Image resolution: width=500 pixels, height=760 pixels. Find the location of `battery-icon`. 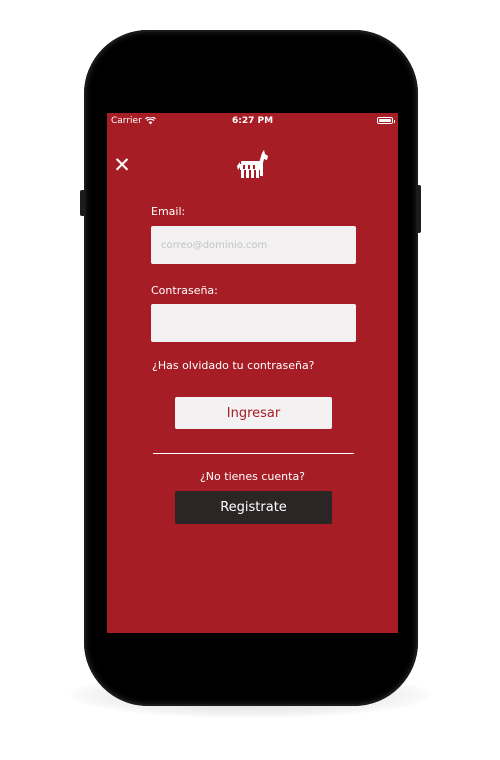

battery-icon is located at coordinates (386, 120).